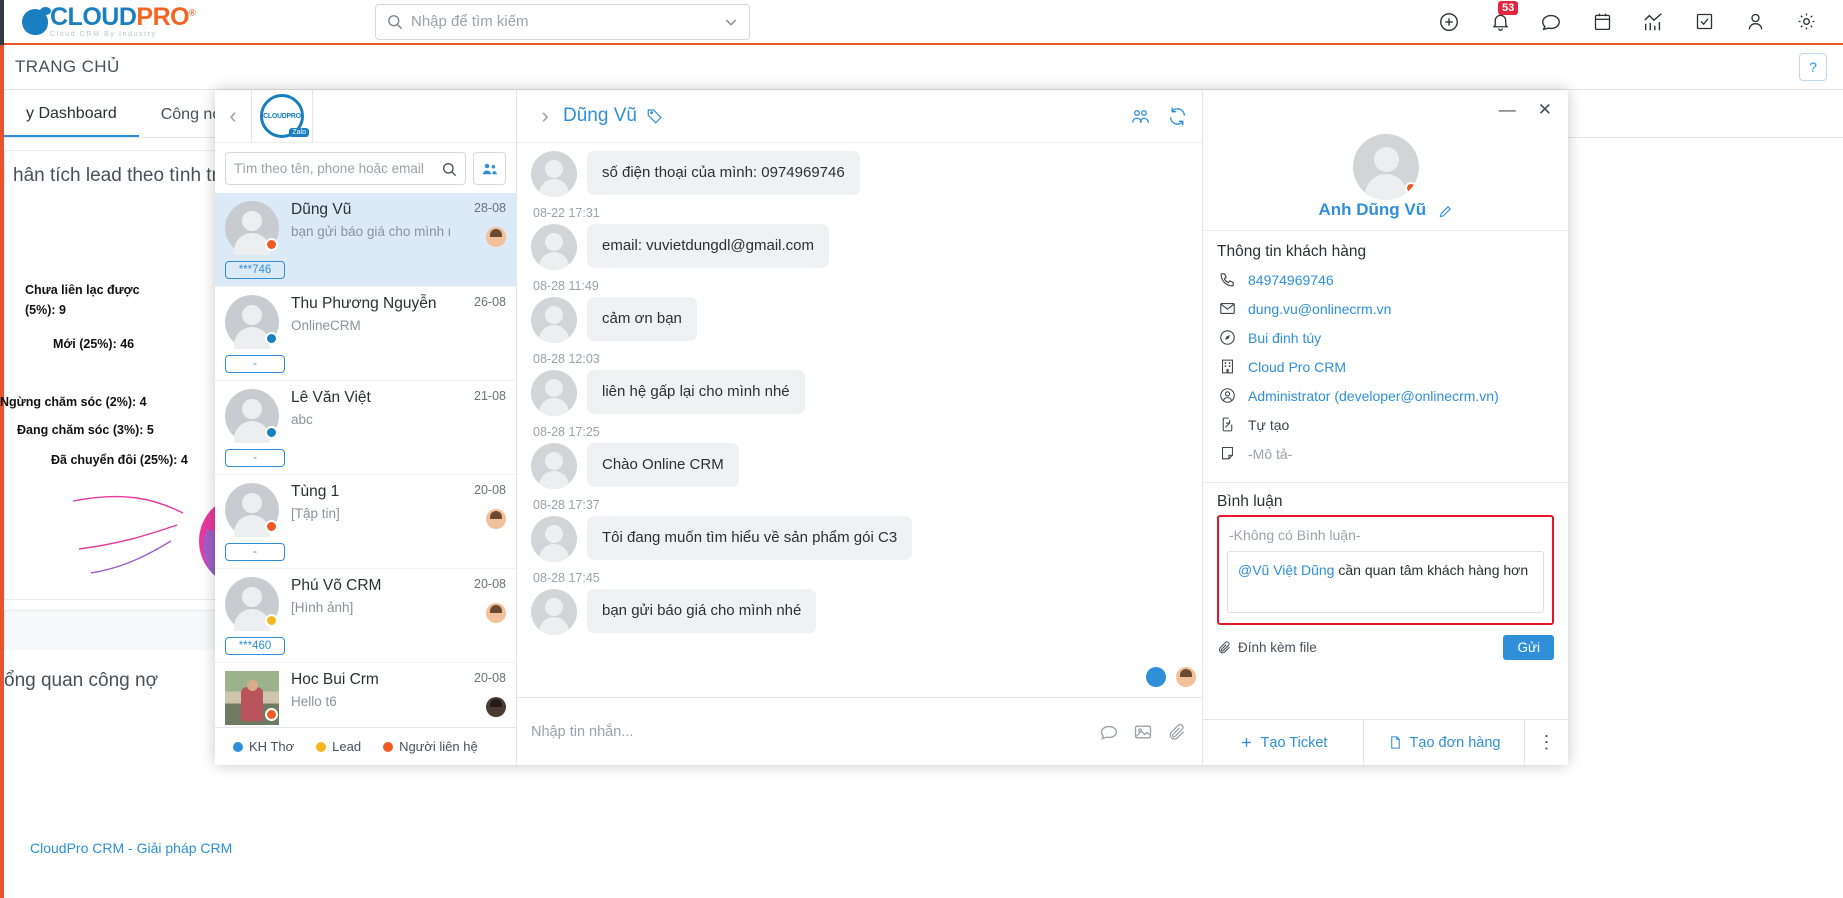  I want to click on logo-tagline: Cloud CRM By Industry, so click(103, 34).